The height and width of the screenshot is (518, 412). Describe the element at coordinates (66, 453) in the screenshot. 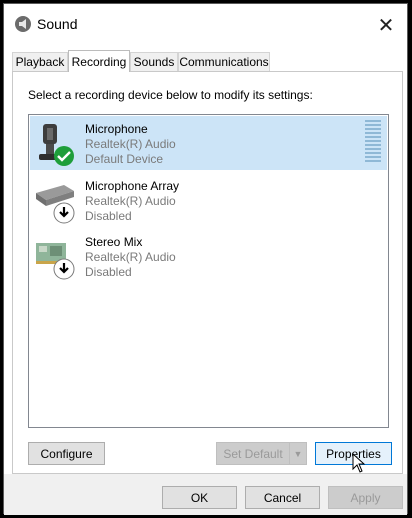

I see `configure-button: Configure` at that location.